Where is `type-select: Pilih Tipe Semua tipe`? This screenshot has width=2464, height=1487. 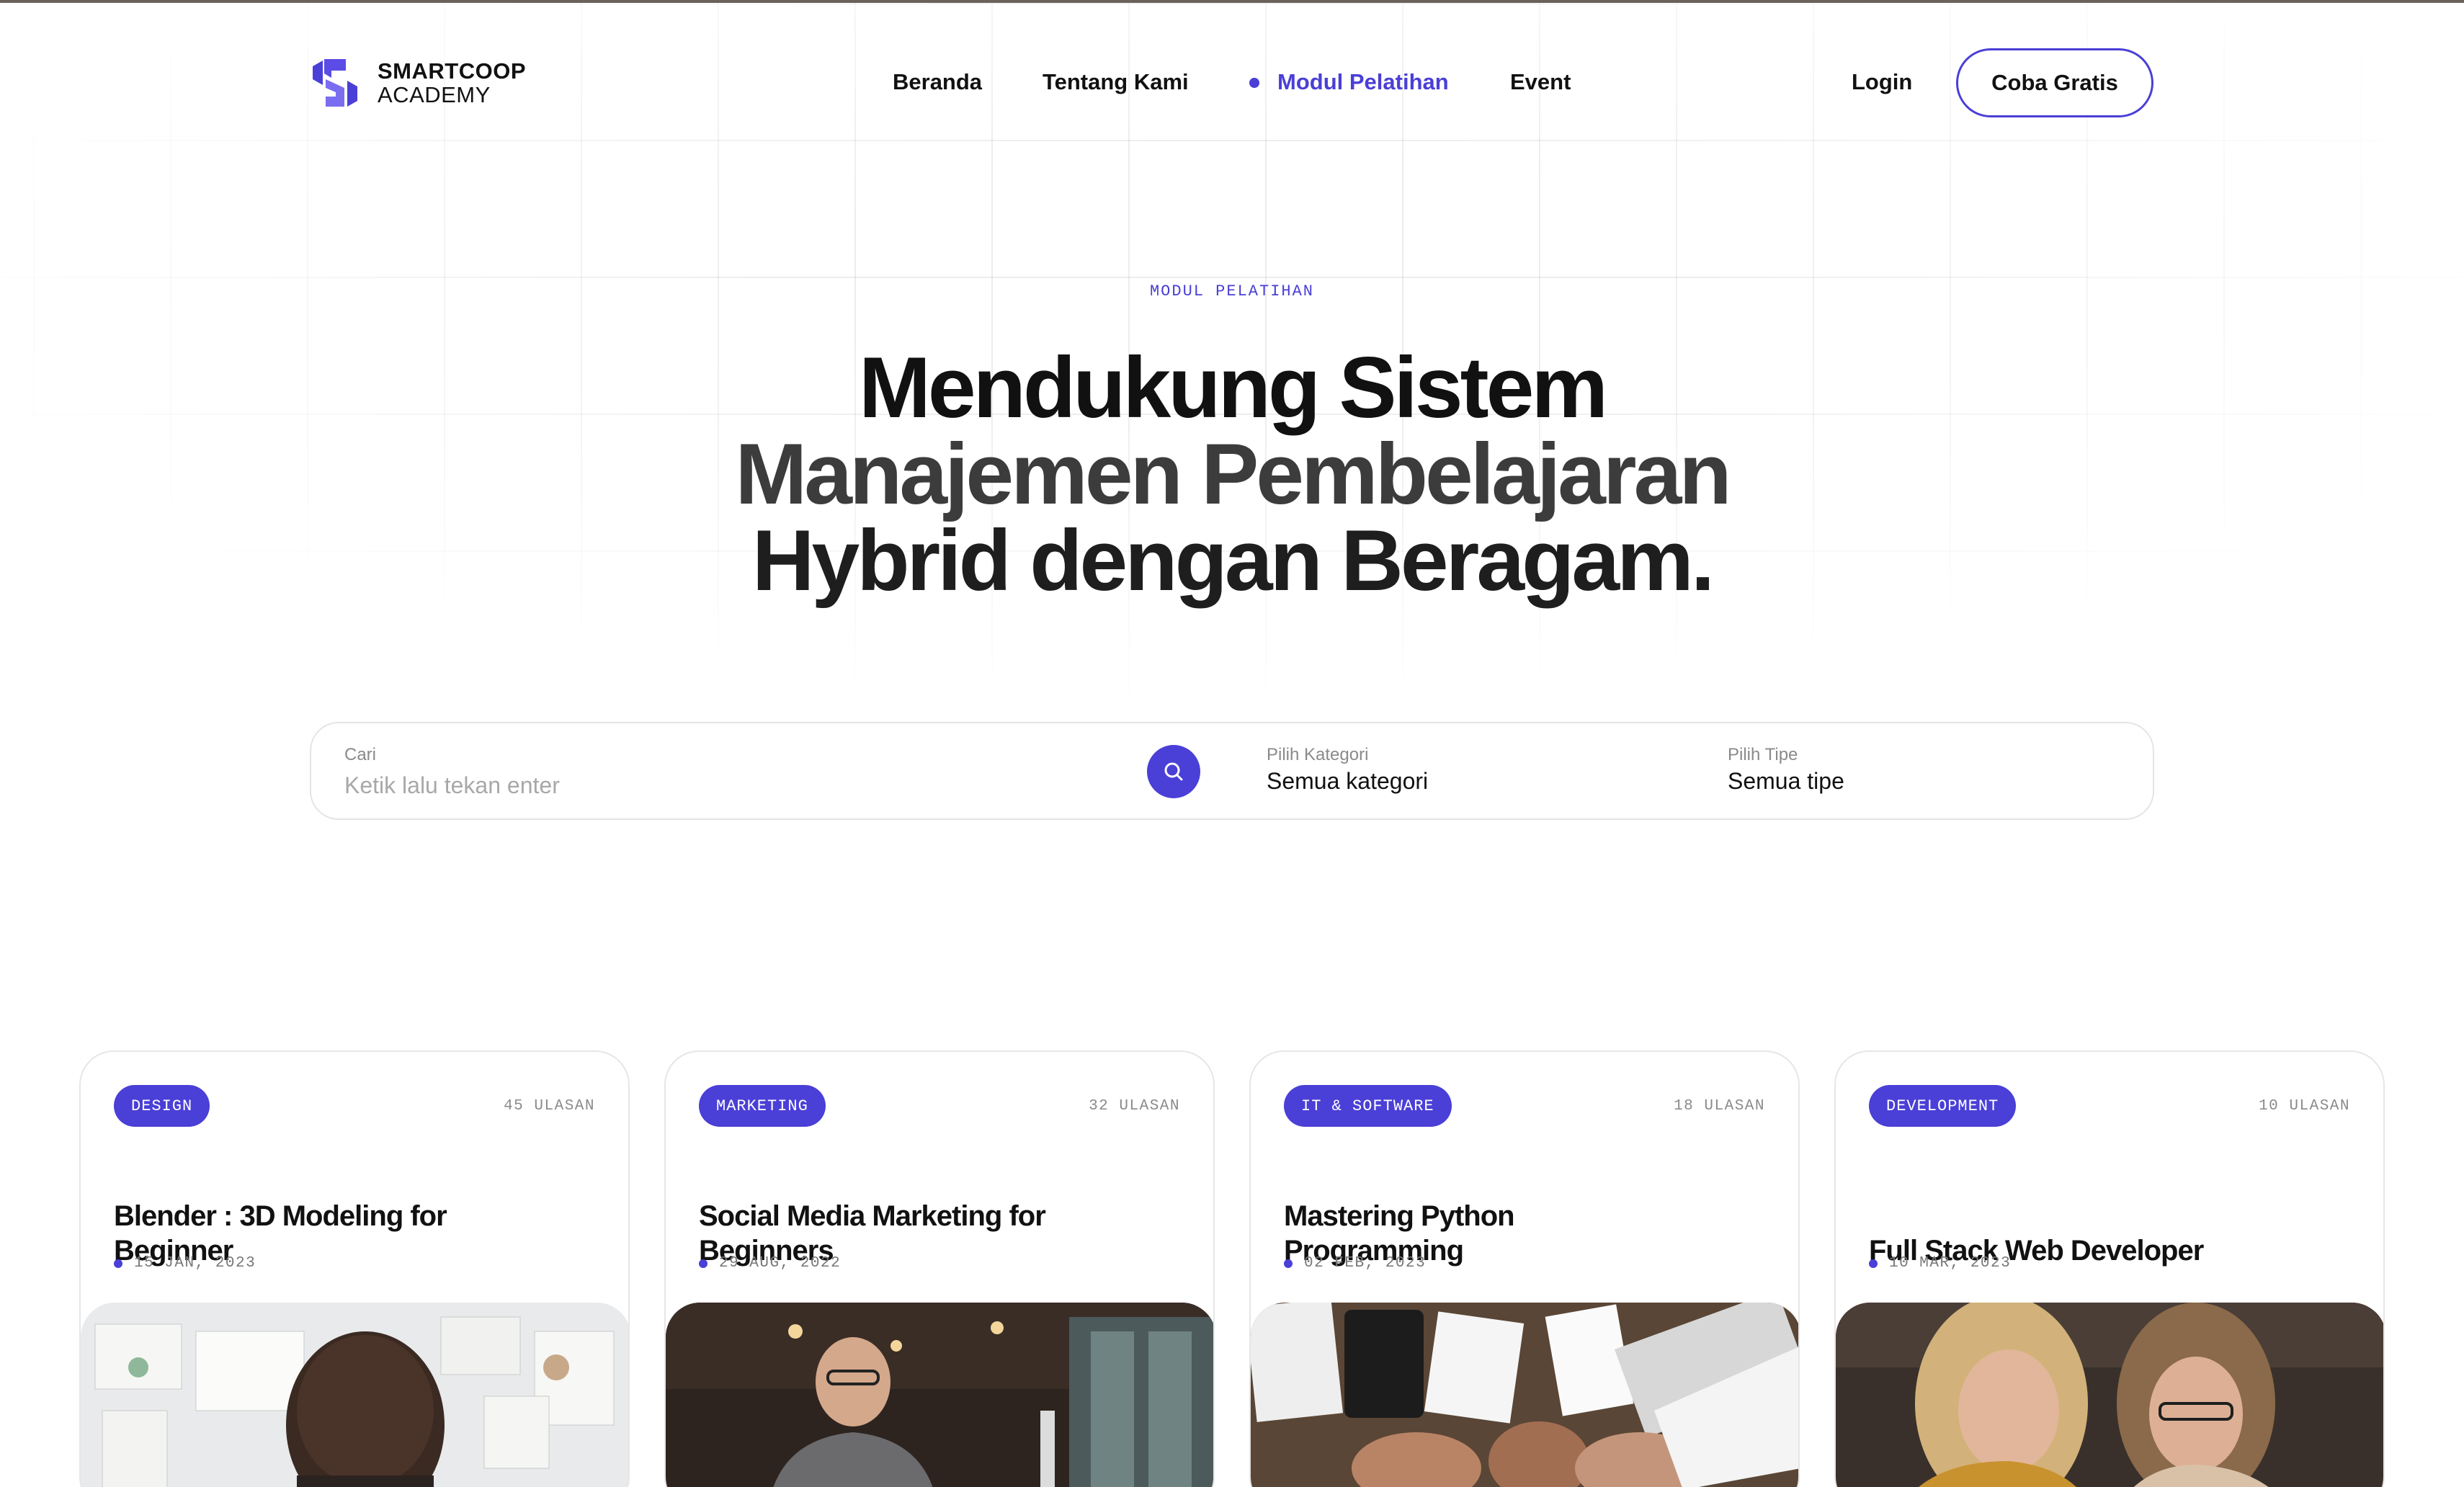 type-select: Pilih Tipe Semua tipe is located at coordinates (1929, 770).